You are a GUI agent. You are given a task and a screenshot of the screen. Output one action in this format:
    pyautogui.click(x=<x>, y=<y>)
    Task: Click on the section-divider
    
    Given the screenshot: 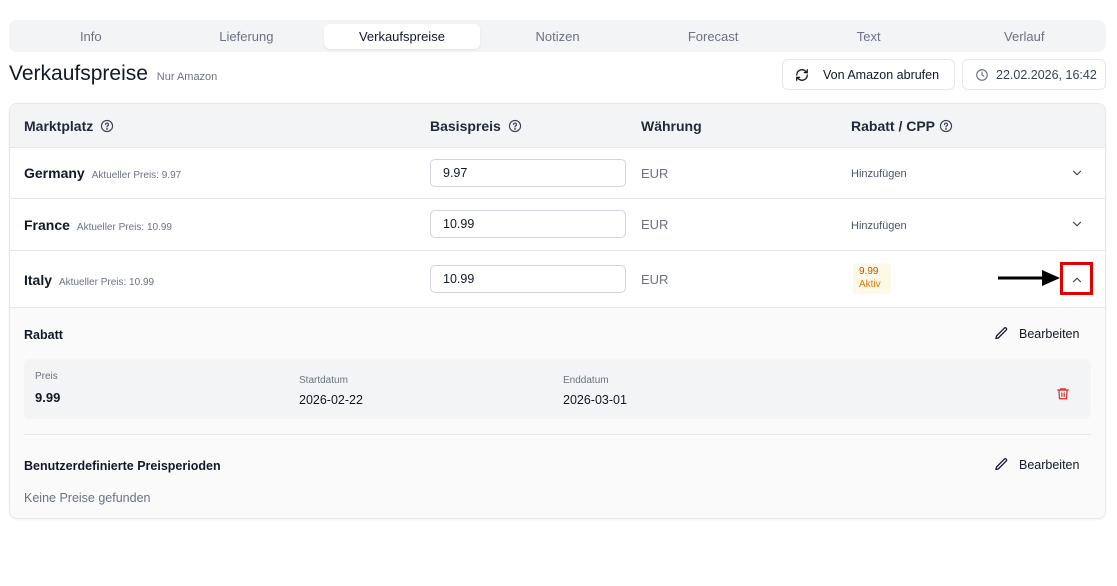 What is the action you would take?
    pyautogui.click(x=557, y=434)
    